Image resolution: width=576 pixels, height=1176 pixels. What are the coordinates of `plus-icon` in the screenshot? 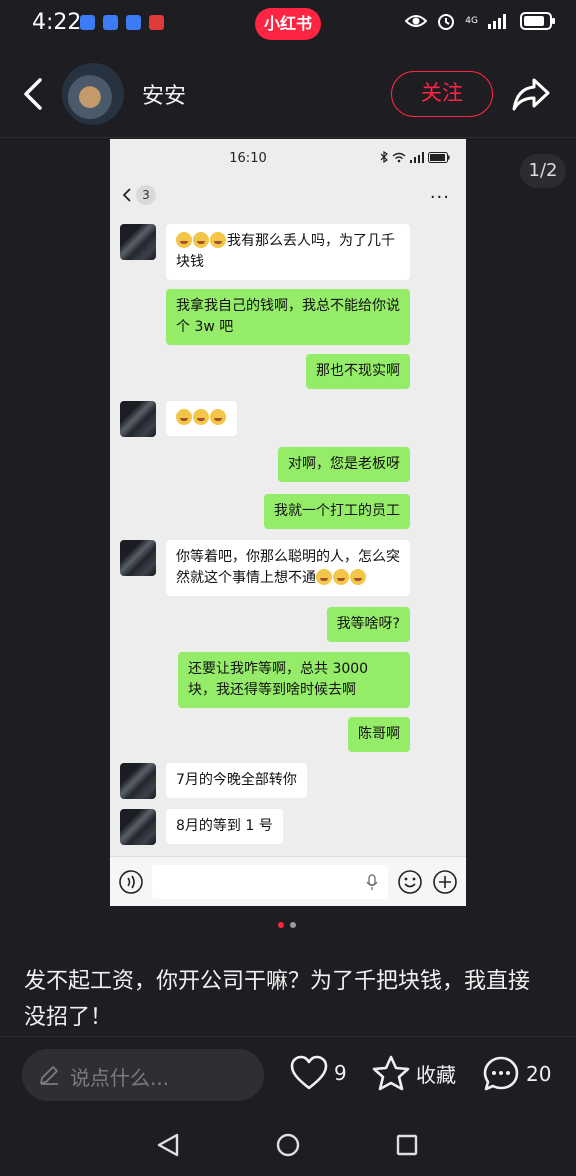 It's located at (445, 882).